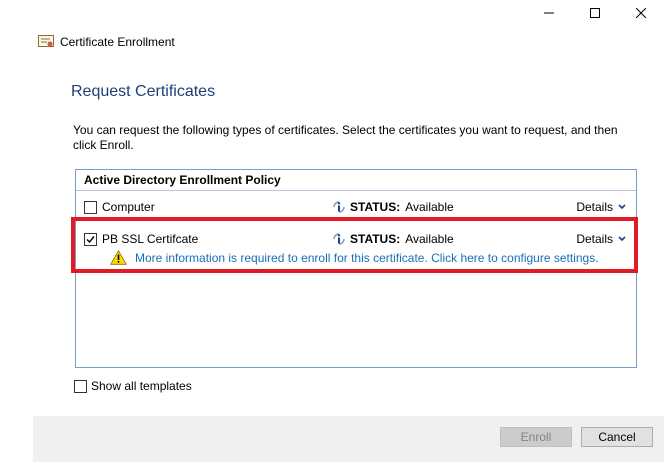 Image resolution: width=664 pixels, height=462 pixels. I want to click on warning-icon, so click(118, 257).